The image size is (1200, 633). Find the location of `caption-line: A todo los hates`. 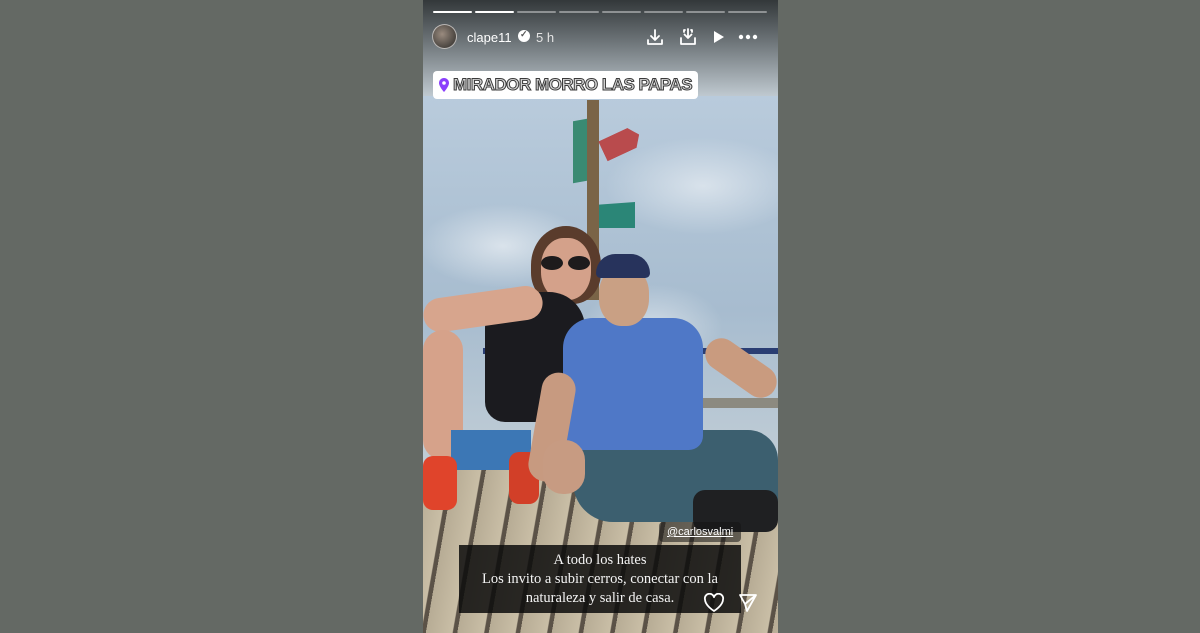

caption-line: A todo los hates is located at coordinates (600, 560).